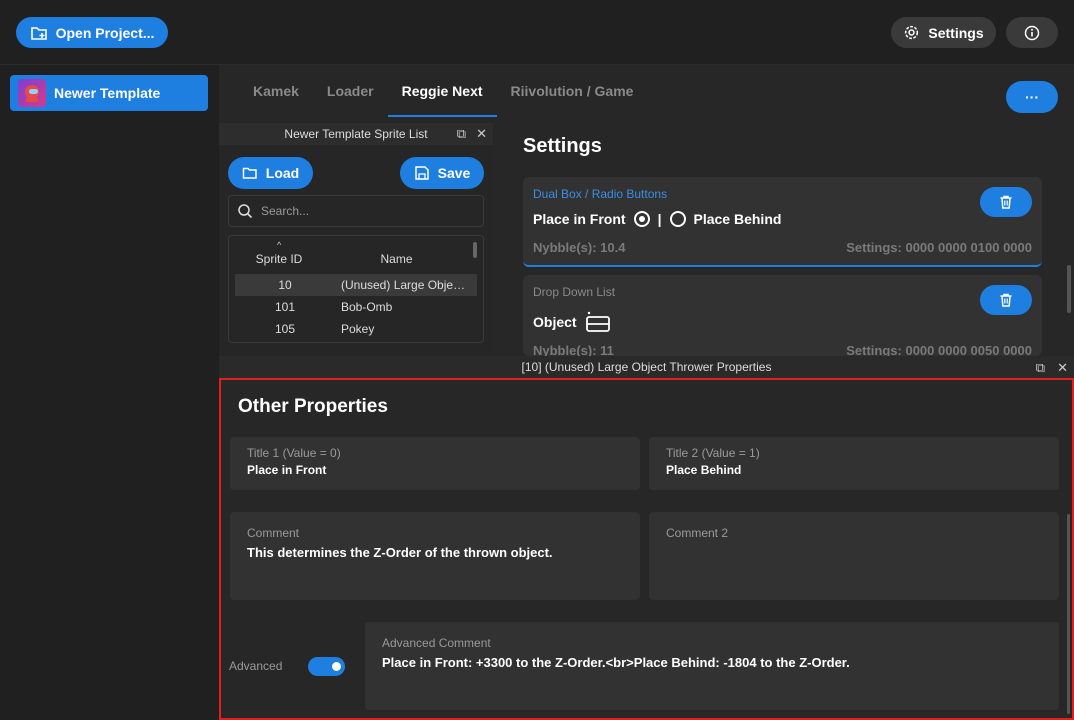  What do you see at coordinates (854, 463) in the screenshot?
I see `title2-field: Title 2 (Value = 1) Place Behind` at bounding box center [854, 463].